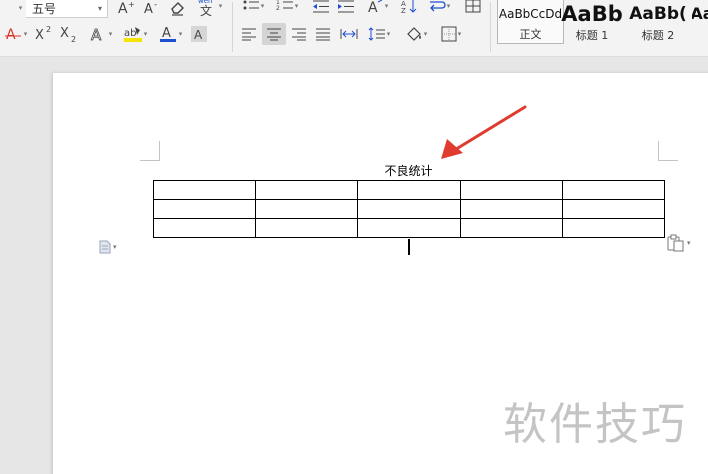 The image size is (708, 474). I want to click on svg-text: 文, so click(206, 10).